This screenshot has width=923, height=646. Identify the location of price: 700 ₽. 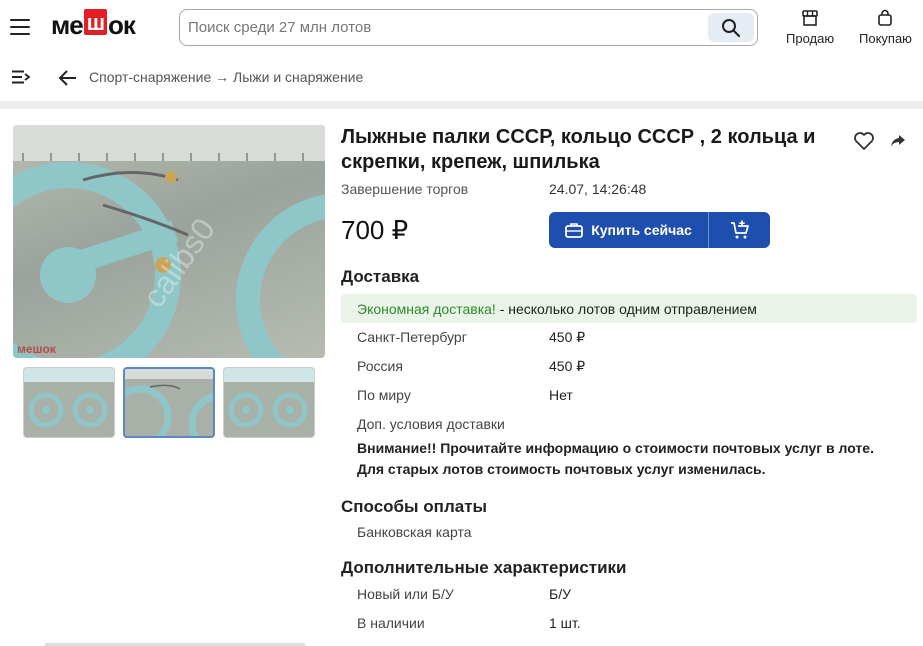
(375, 230).